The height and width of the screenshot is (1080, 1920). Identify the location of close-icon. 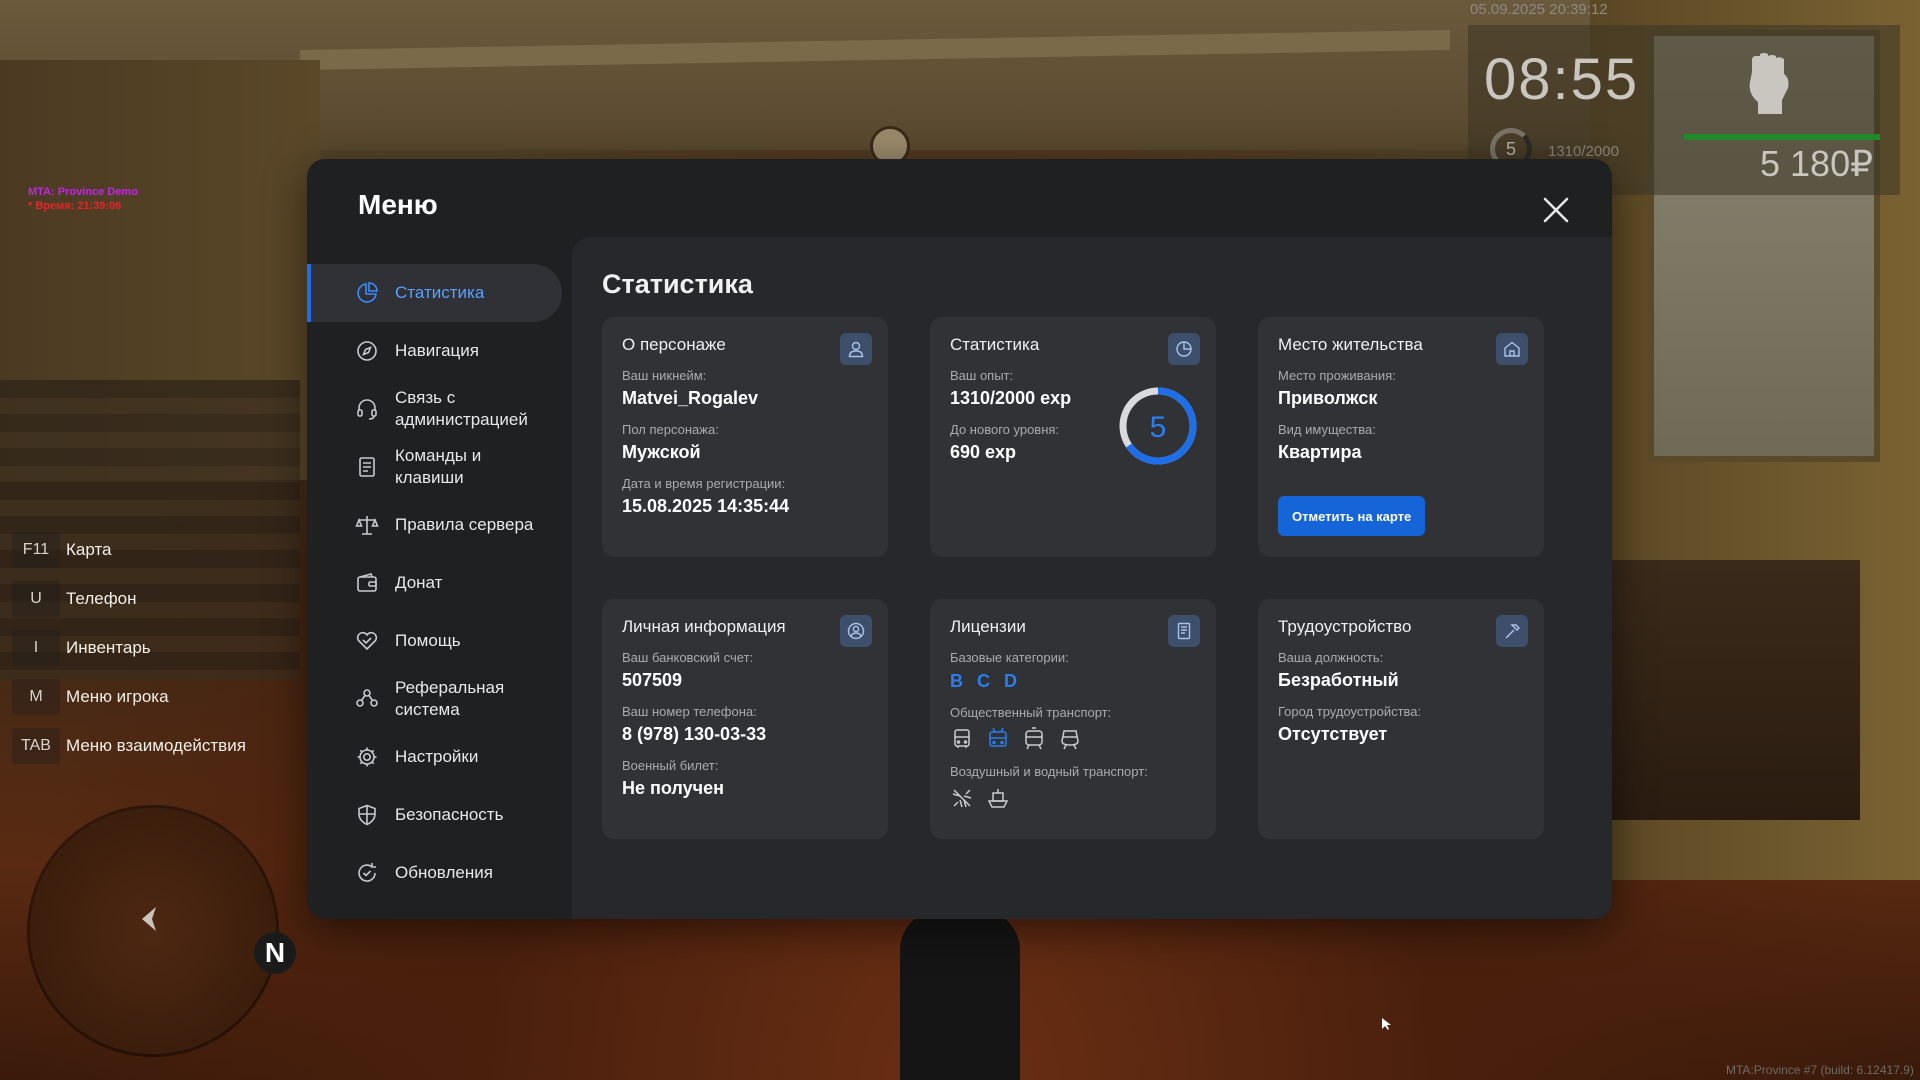
(1556, 210).